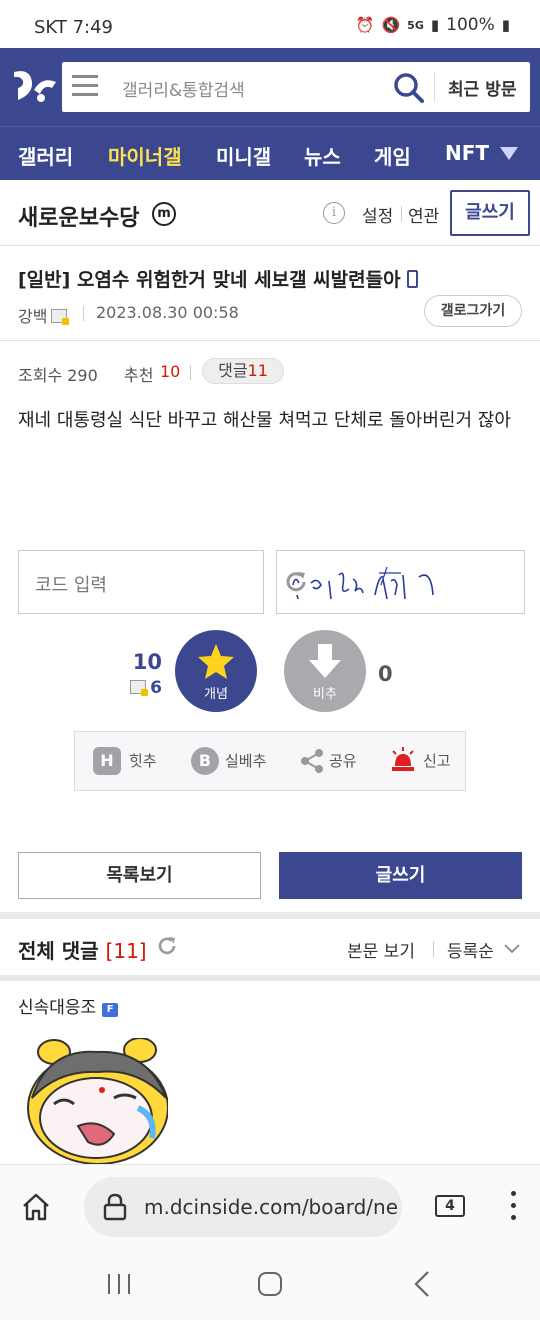  I want to click on refresh-captcha-icon, so click(296, 582).